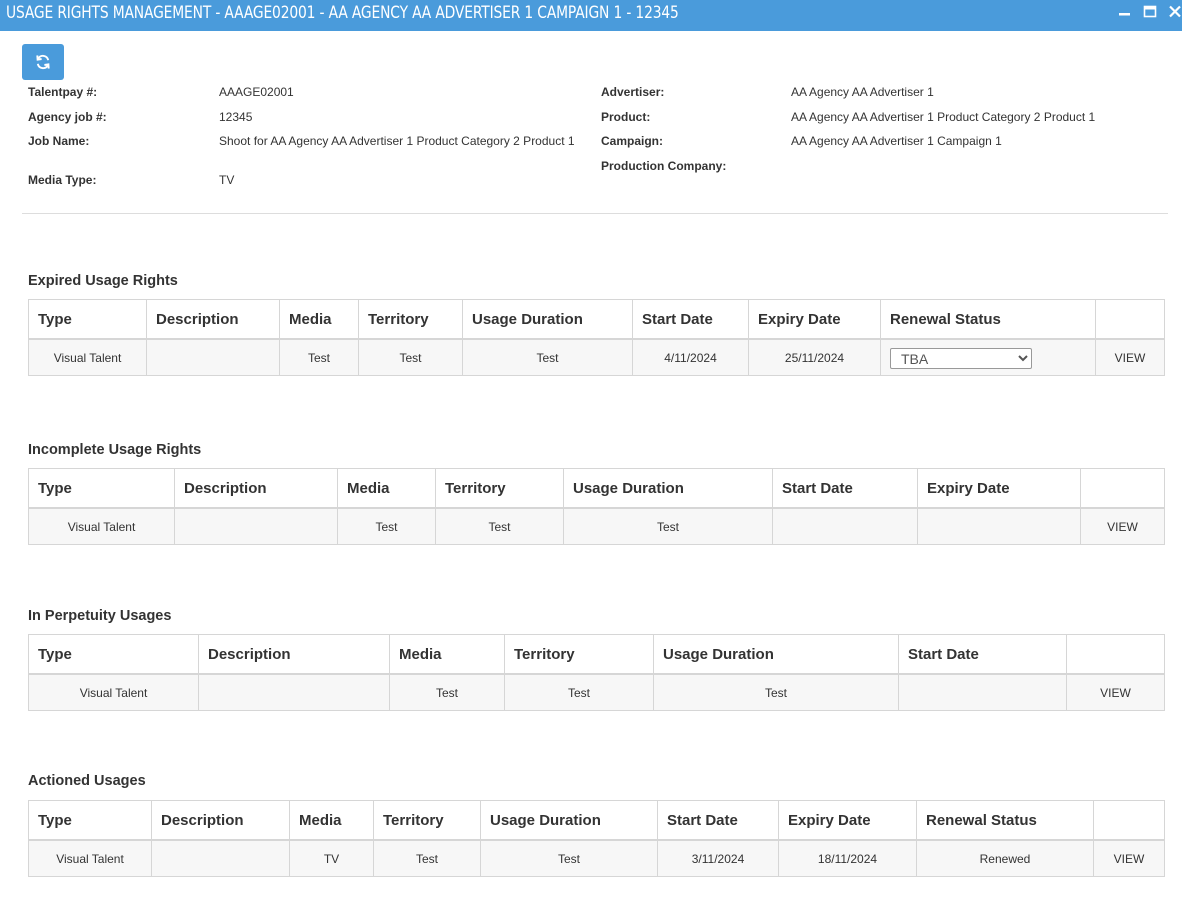  Describe the element at coordinates (100, 616) in the screenshot. I see `in-perpetuity-usages-title: In Perpetuity Usages` at that location.